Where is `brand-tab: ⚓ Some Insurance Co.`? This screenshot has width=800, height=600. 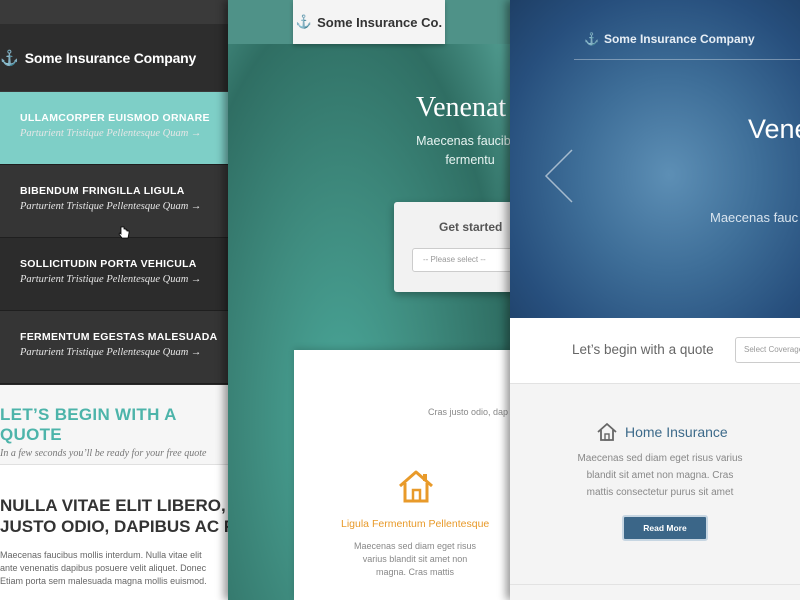
brand-tab: ⚓ Some Insurance Co. is located at coordinates (369, 22).